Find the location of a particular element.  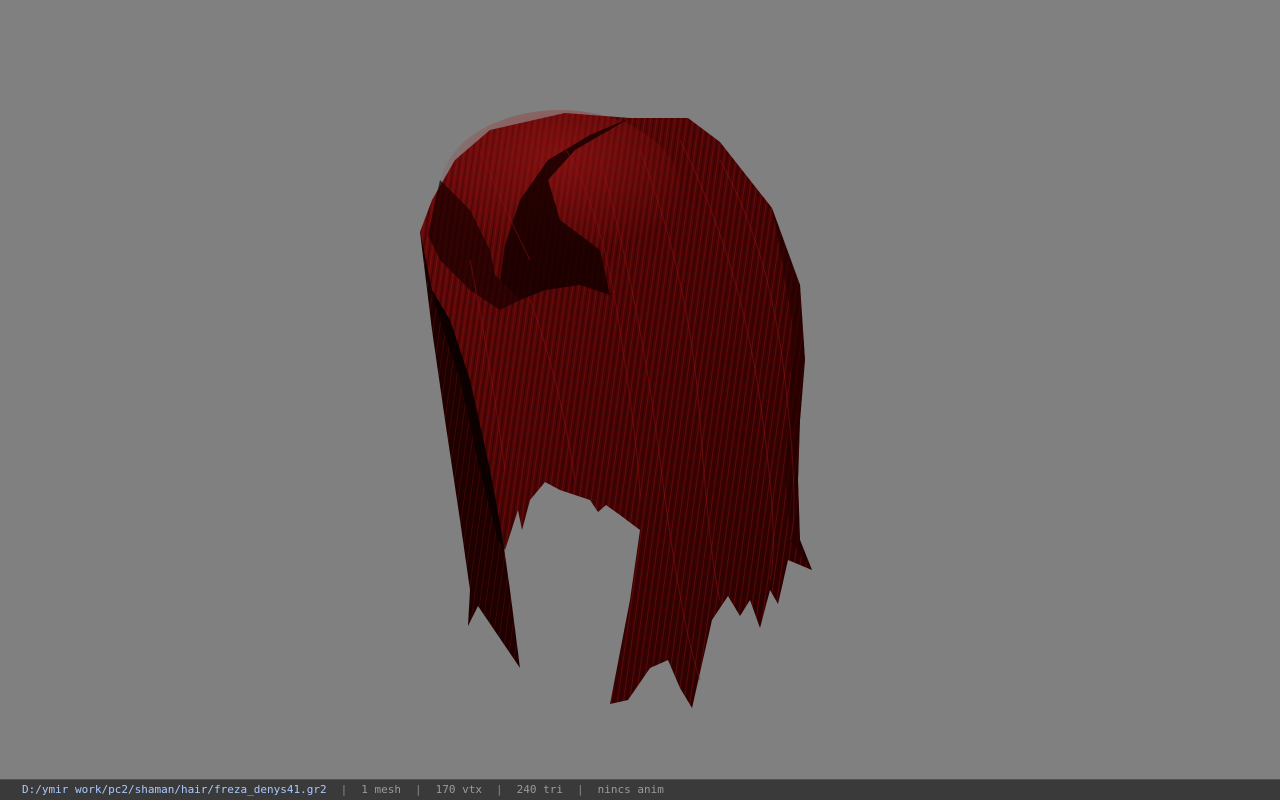

animation-status: nincs anim is located at coordinates (630, 789).